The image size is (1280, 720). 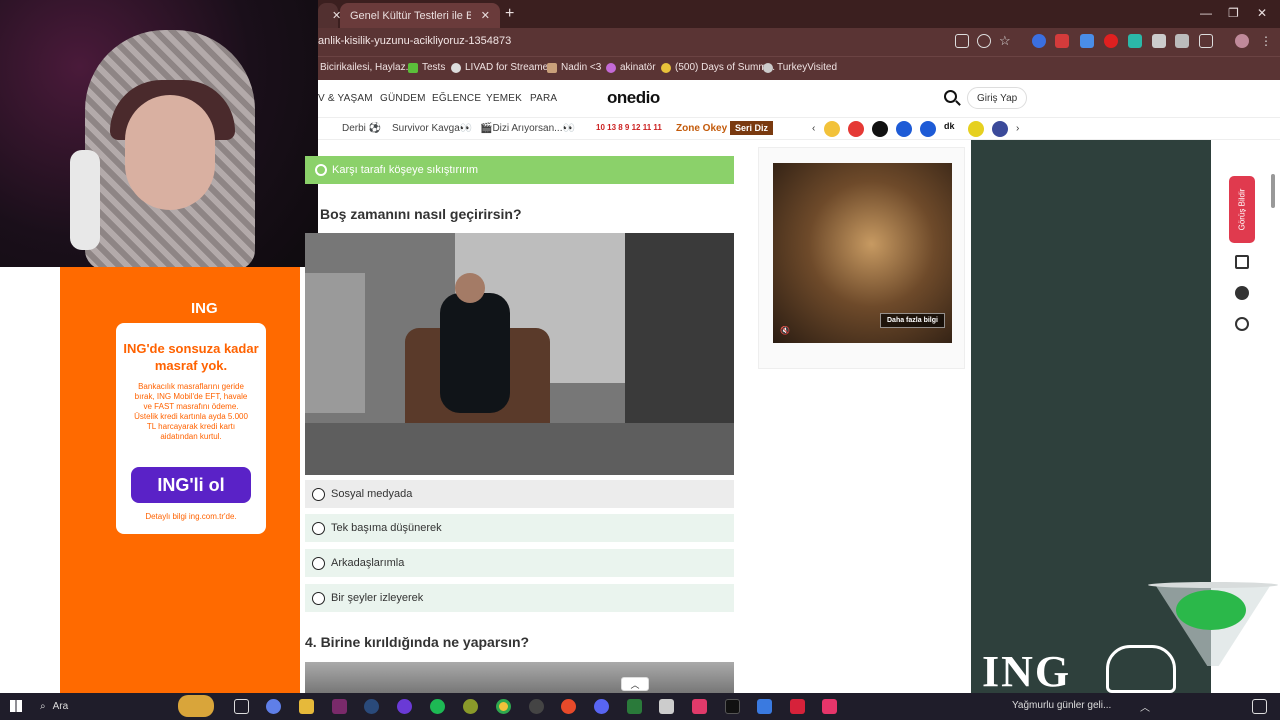 I want to click on emoji-icon, so click(x=832, y=129).